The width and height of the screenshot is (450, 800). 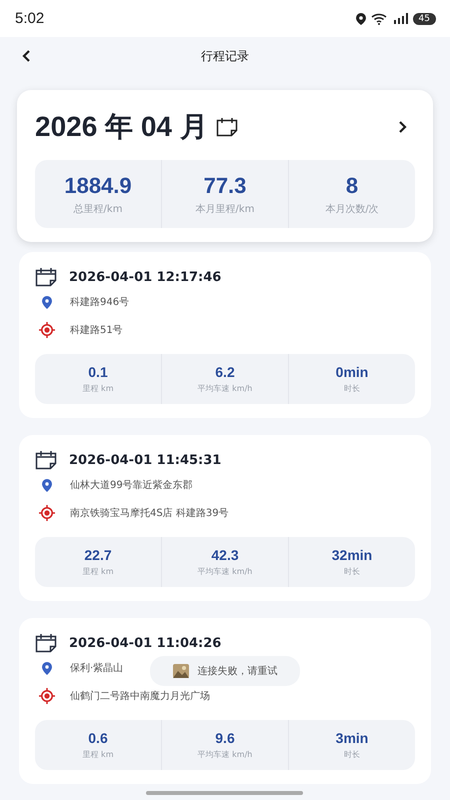 I want to click on stat-label: 总里程/km, so click(x=98, y=209).